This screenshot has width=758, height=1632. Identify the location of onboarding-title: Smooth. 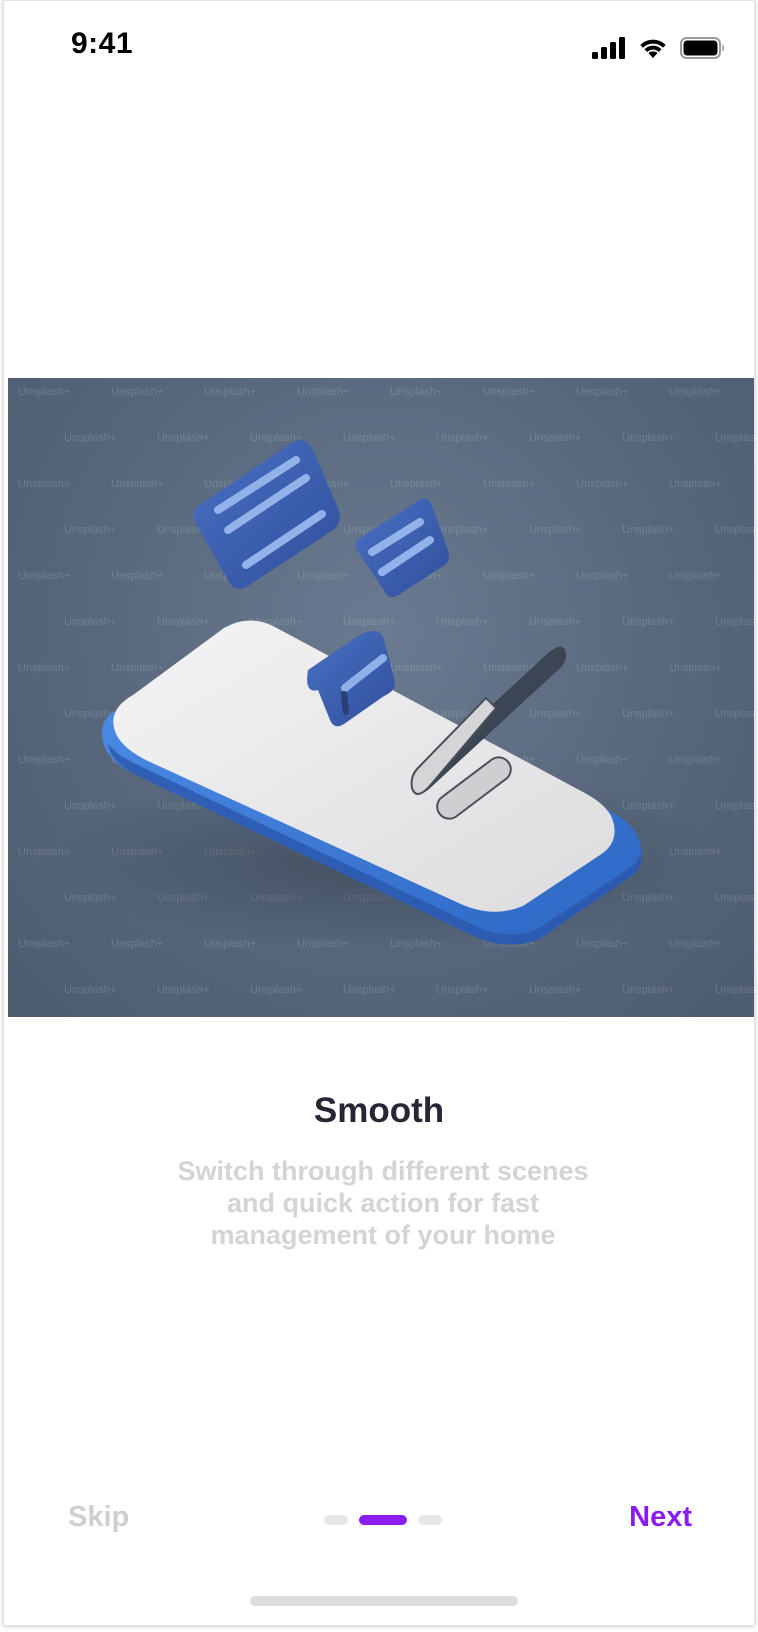
(379, 1110).